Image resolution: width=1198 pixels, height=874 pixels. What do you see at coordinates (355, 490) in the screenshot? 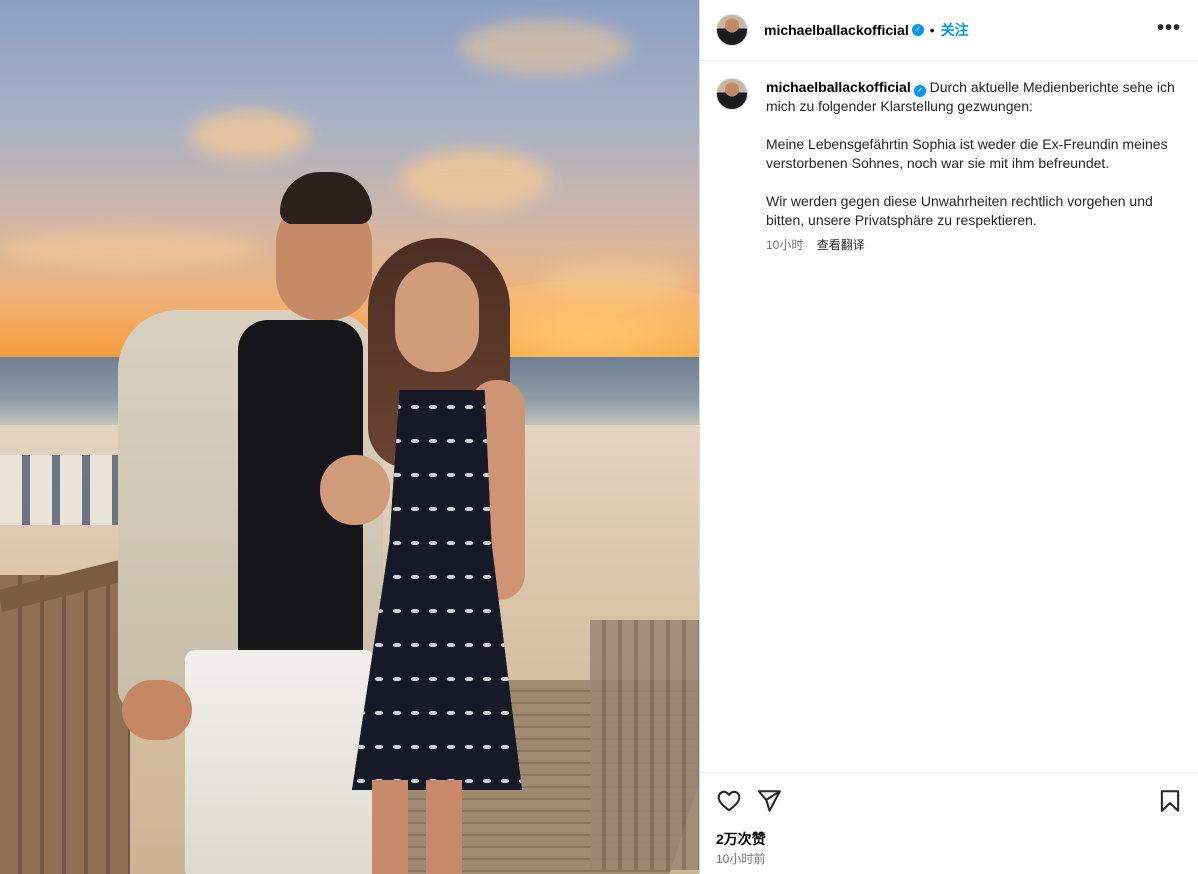
I see `woman-hand` at bounding box center [355, 490].